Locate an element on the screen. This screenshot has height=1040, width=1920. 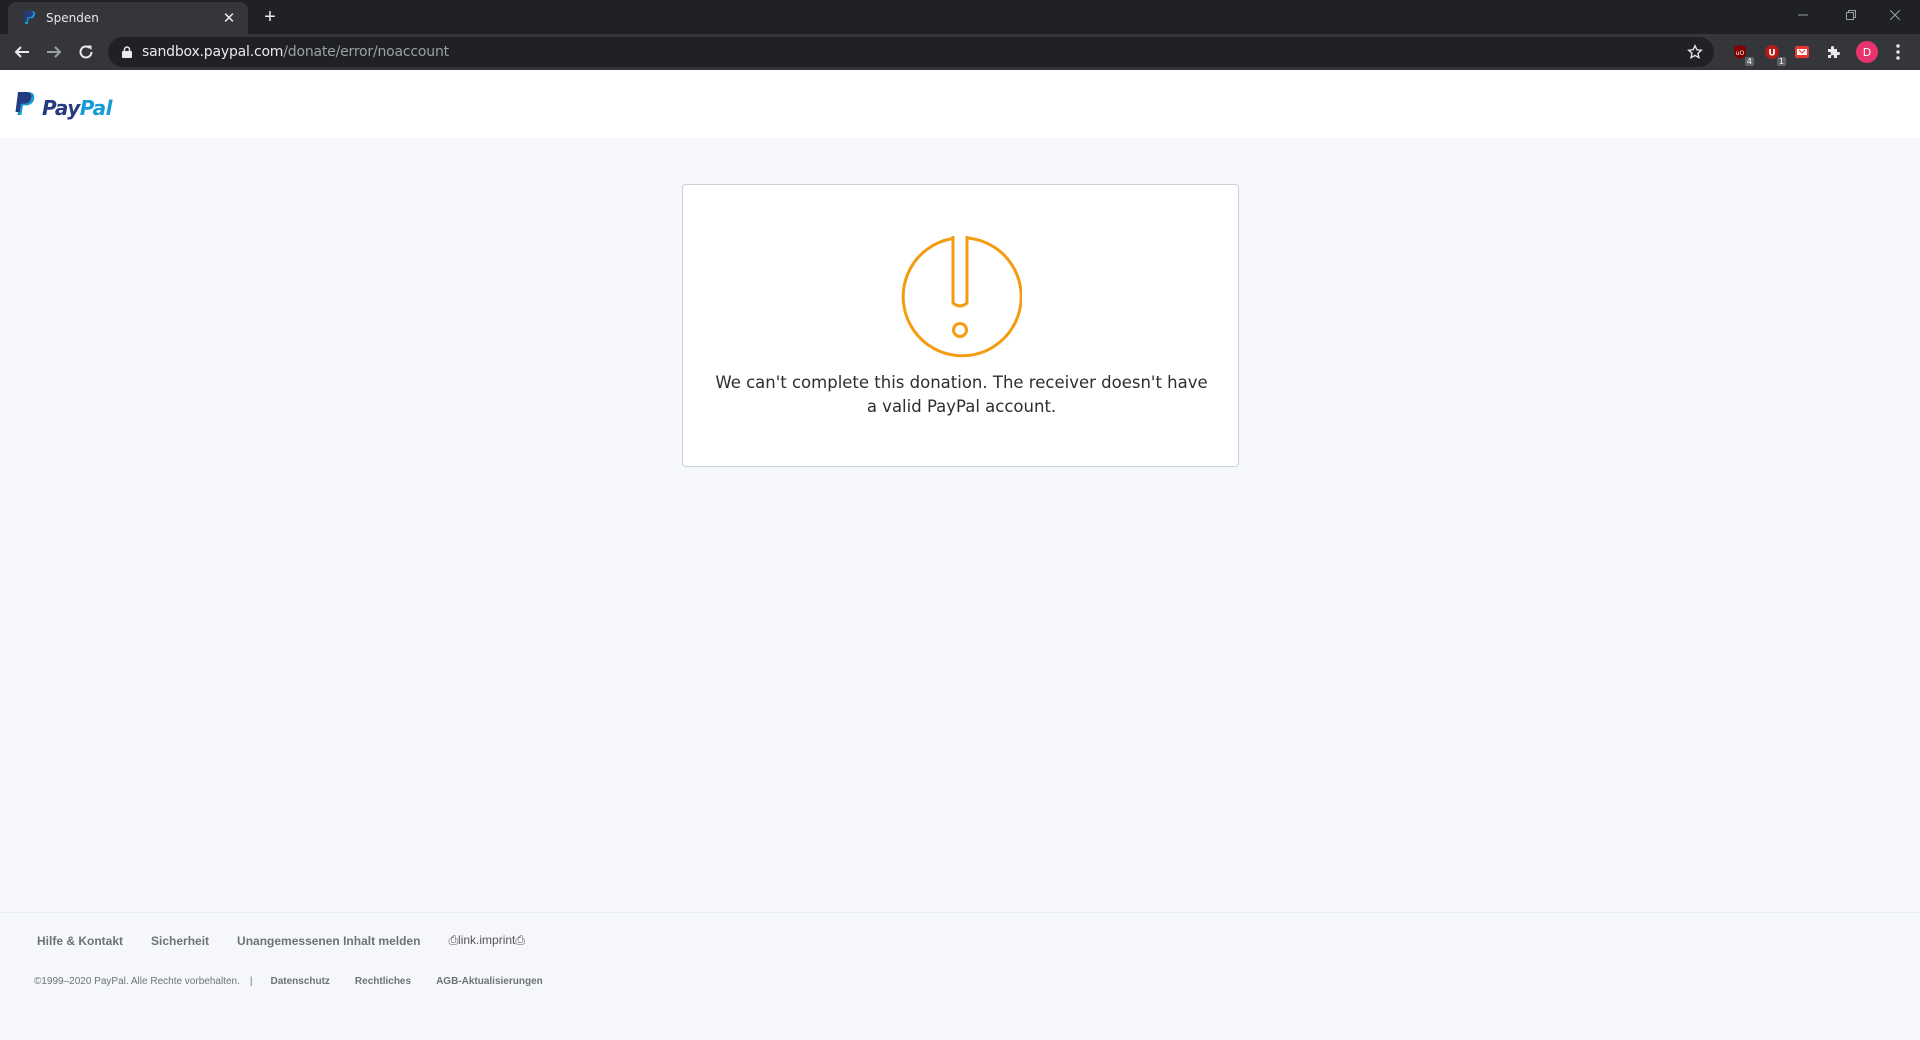
svg-text: uO is located at coordinates (1740, 53).